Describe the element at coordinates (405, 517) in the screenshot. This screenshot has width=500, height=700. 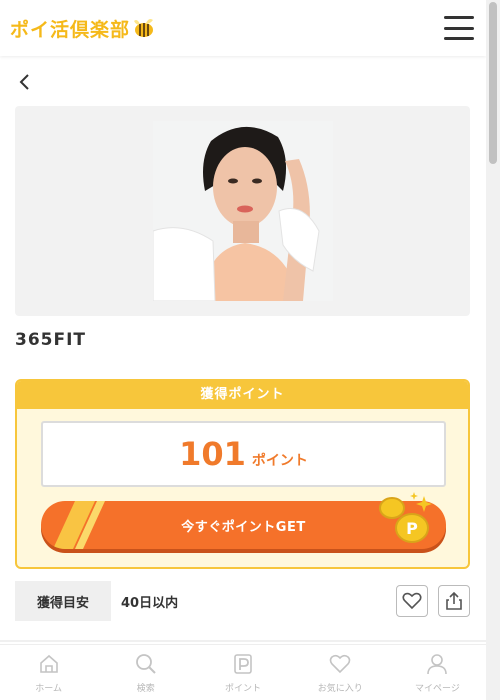
I see `coins-icon: P` at that location.